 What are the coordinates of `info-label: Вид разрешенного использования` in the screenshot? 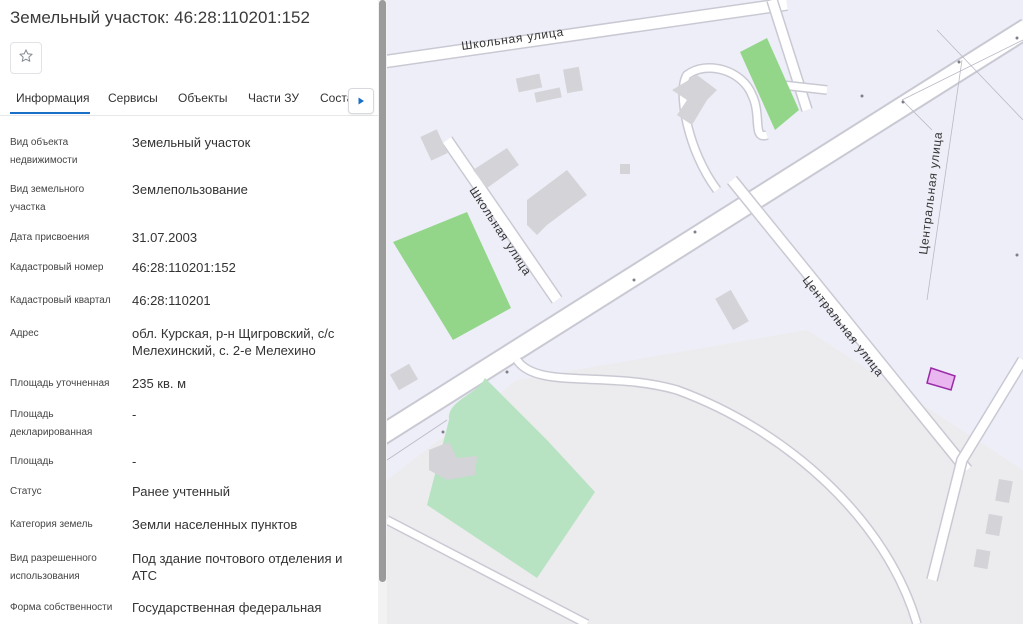 It's located at (53, 567).